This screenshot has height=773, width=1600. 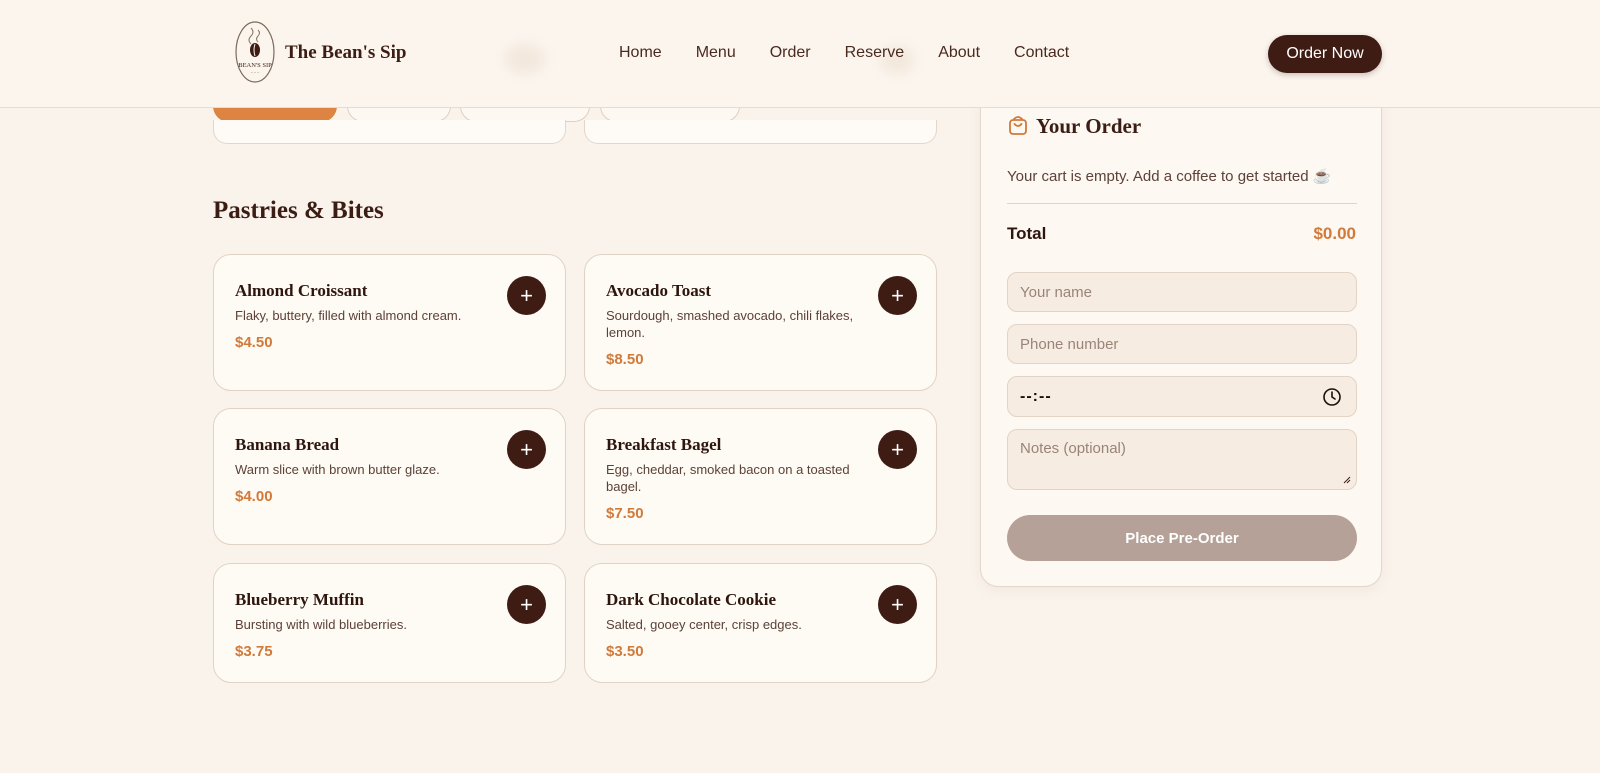 I want to click on item-name: Blueberry Muffin, so click(x=299, y=599).